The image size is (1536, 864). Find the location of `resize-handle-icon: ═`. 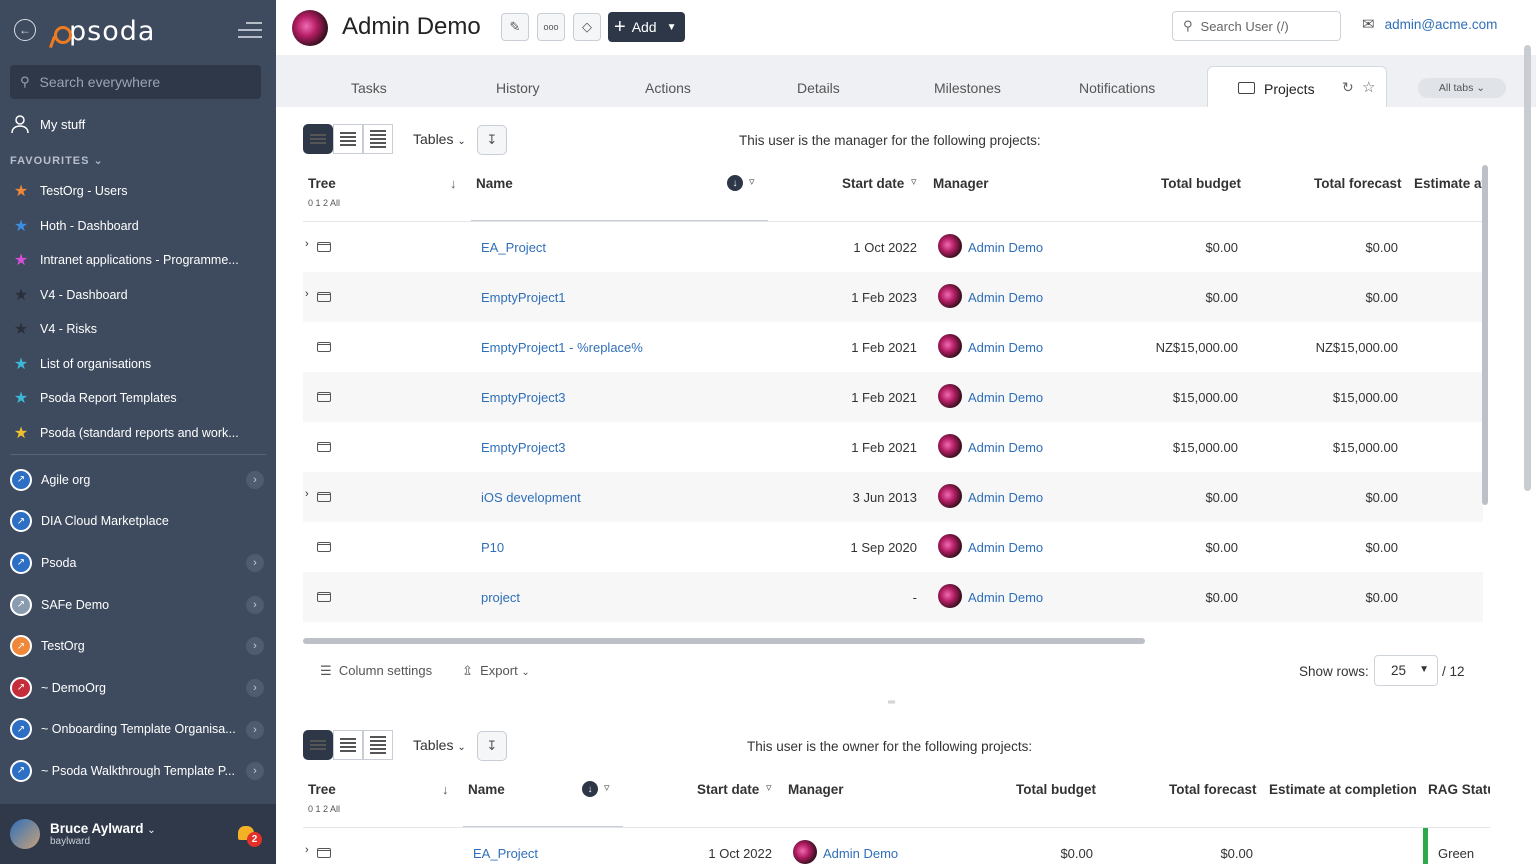

resize-handle-icon: ═ is located at coordinates (891, 702).